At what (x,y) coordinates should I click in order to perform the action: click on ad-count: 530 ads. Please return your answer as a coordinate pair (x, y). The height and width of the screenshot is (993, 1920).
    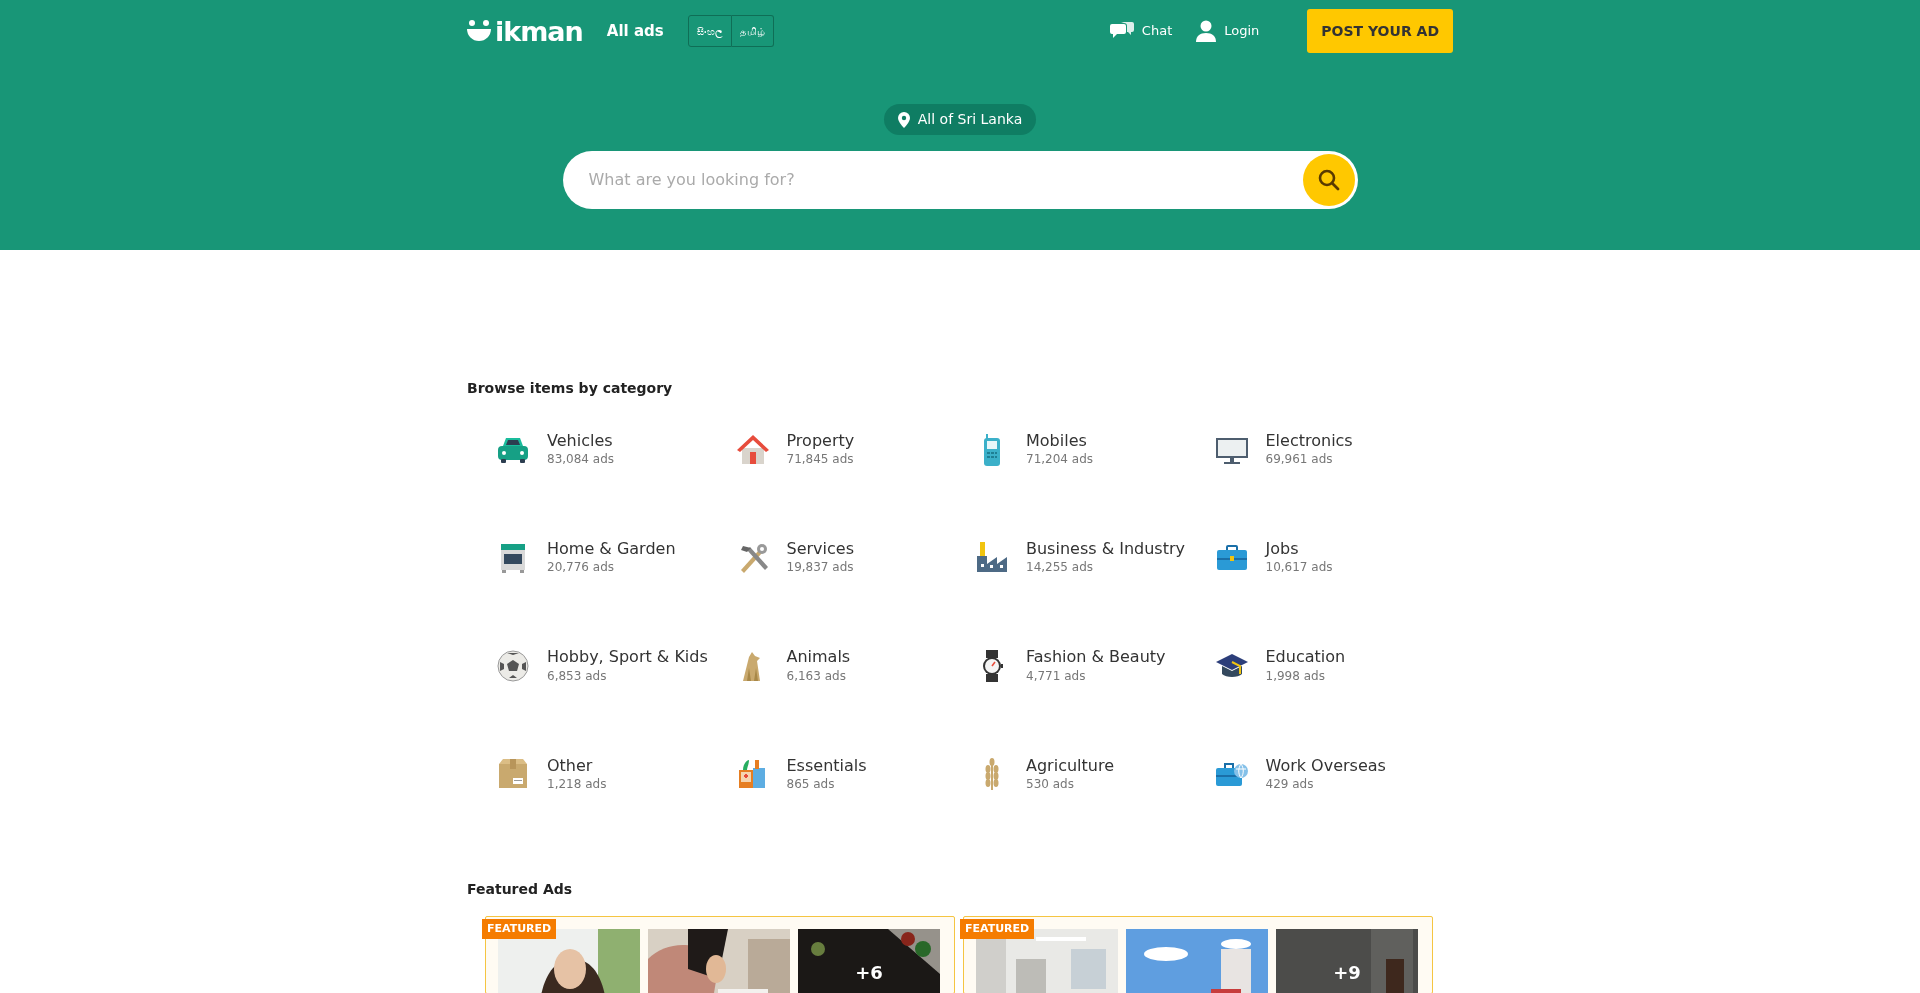
    Looking at the image, I should click on (1050, 784).